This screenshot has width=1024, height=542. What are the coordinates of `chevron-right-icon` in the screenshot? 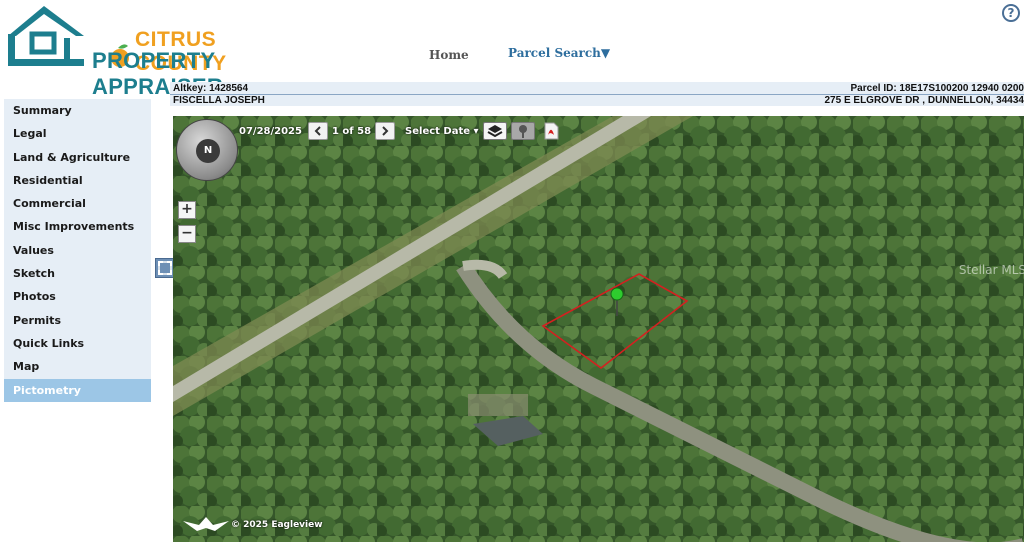 It's located at (385, 131).